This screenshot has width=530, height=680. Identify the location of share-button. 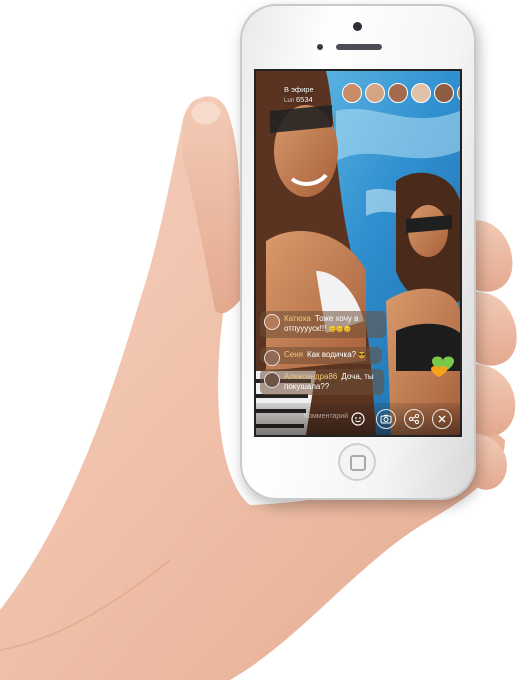
(414, 419).